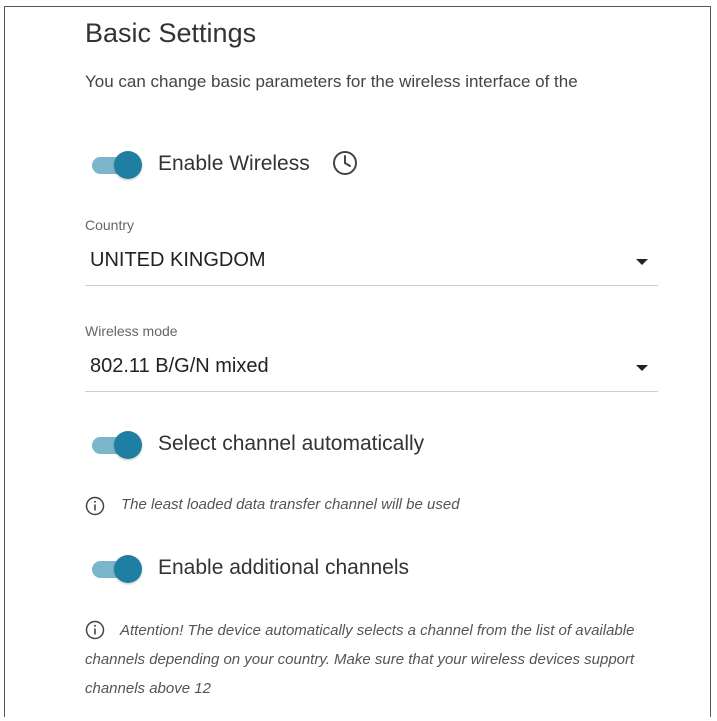  I want to click on additional-channels-toggle, so click(115, 569).